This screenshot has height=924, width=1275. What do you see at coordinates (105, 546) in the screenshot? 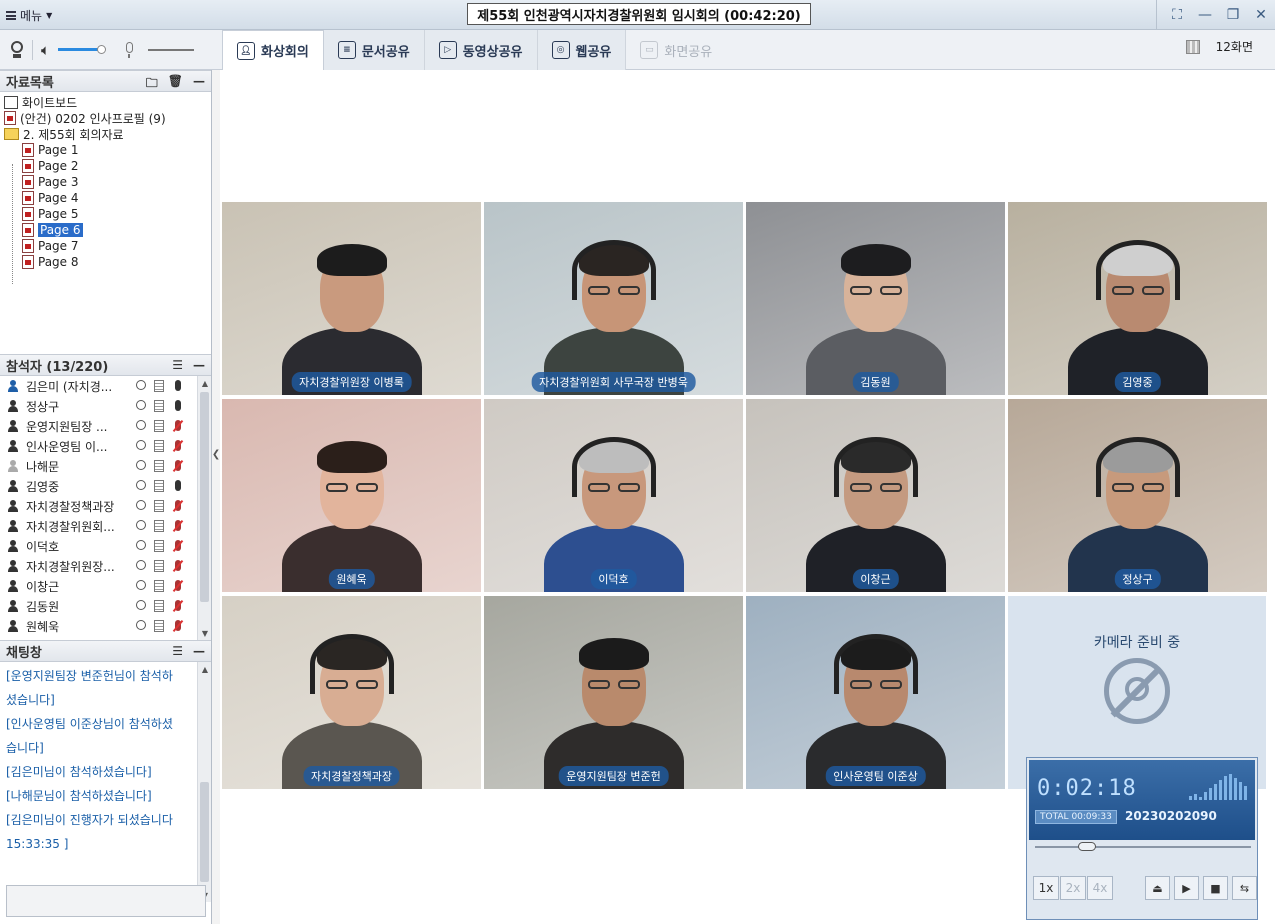
I see `participant-row: 이덕호` at bounding box center [105, 546].